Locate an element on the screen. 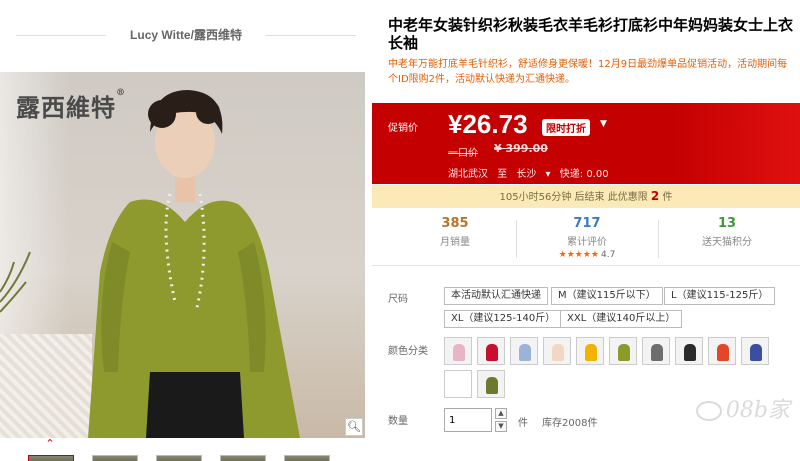 This screenshot has width=800, height=461. thumbnail-scroll-up-icon: ⌃ is located at coordinates (50, 443).